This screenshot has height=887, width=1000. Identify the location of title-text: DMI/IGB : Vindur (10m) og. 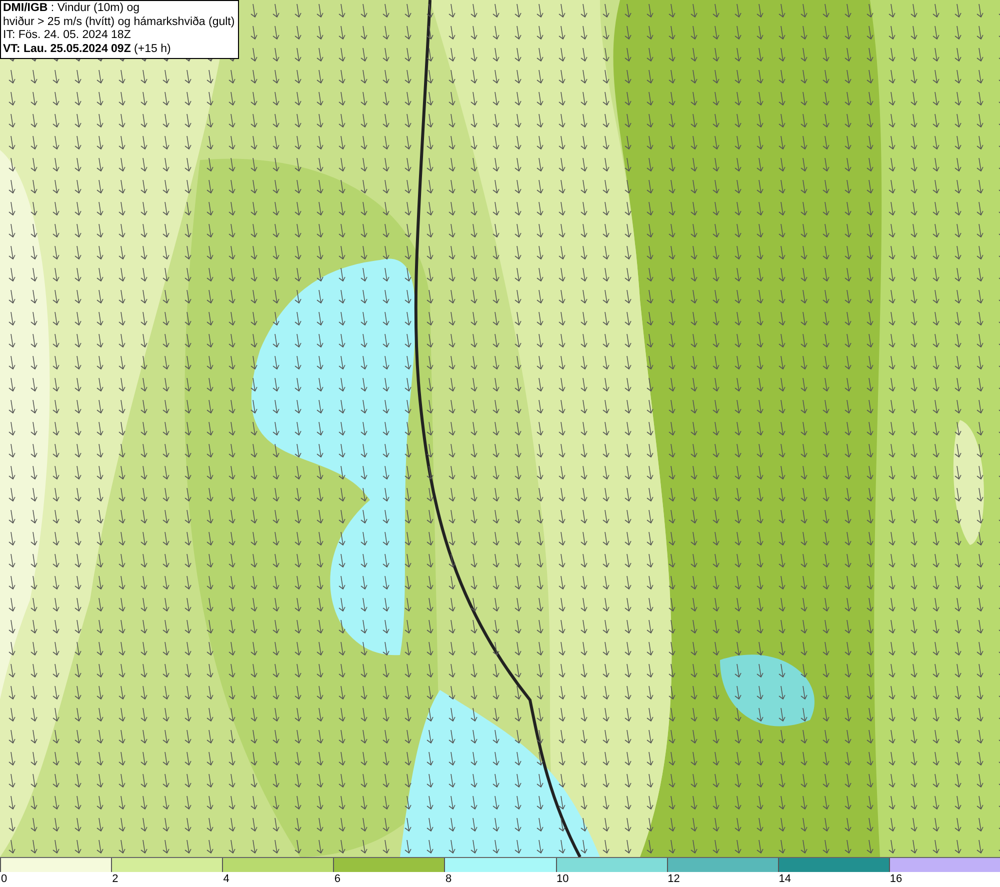
(72, 9).